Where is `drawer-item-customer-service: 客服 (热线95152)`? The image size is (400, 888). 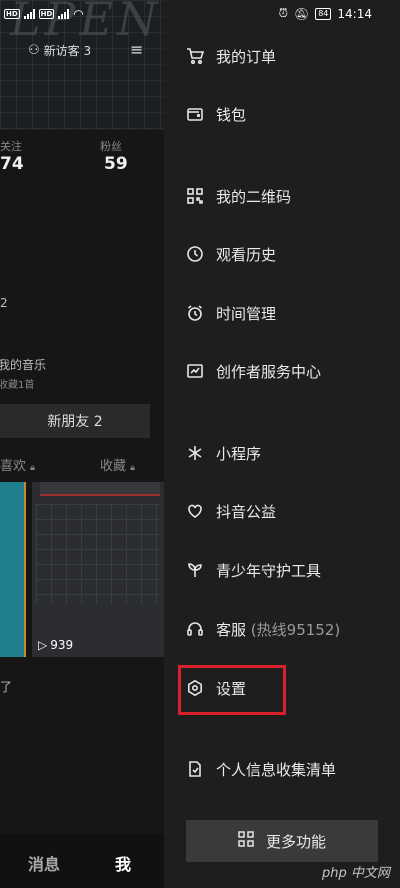
drawer-item-customer-service: 客服 (热线95152) is located at coordinates (286, 629).